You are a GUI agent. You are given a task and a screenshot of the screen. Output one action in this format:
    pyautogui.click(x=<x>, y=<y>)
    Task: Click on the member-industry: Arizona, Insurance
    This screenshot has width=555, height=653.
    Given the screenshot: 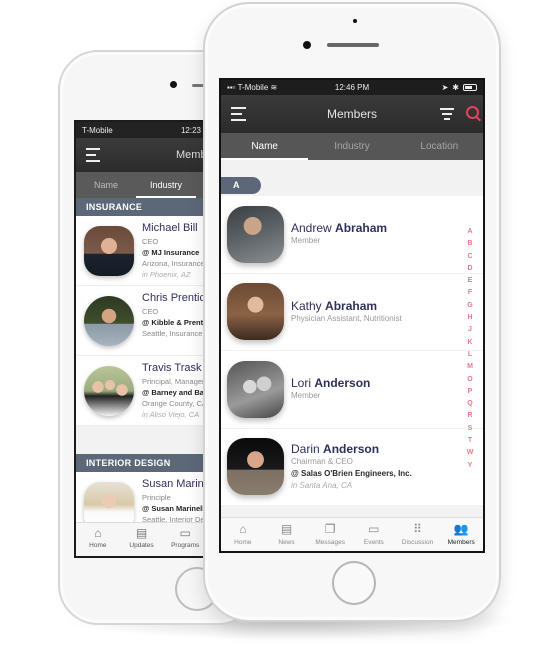 What is the action you would take?
    pyautogui.click(x=173, y=263)
    